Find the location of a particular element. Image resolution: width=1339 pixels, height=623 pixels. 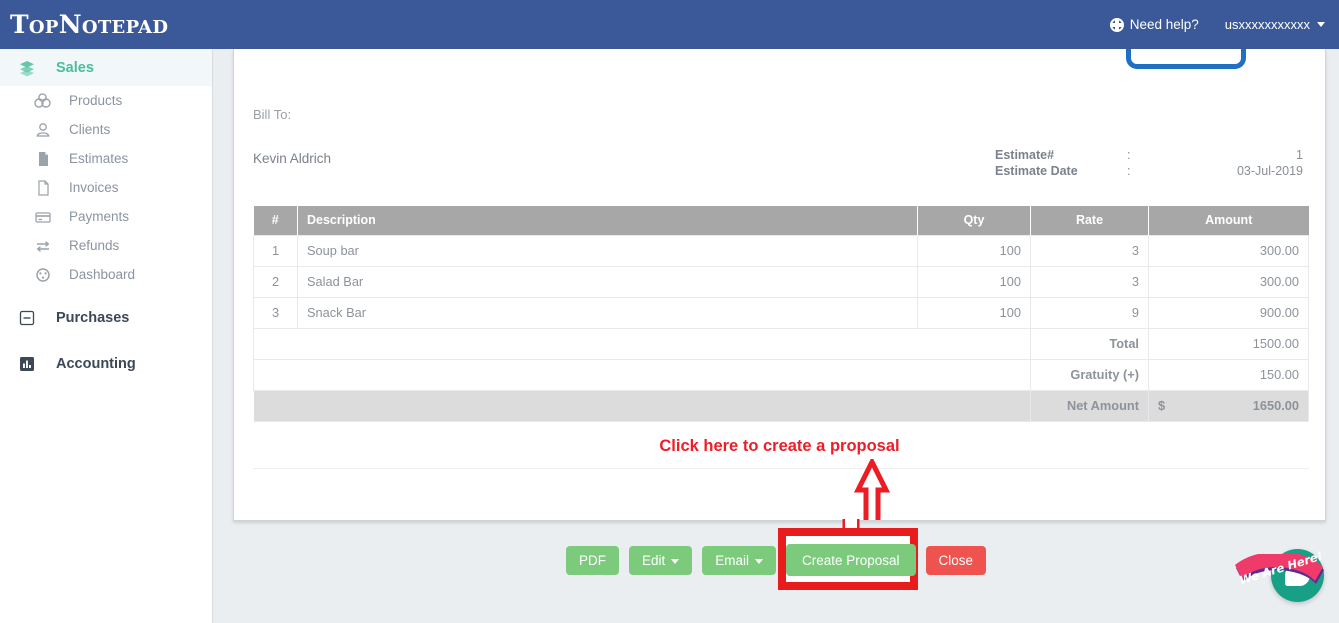

action-button-bar: PDF Edit Email Create Proposal Close is located at coordinates (776, 560).